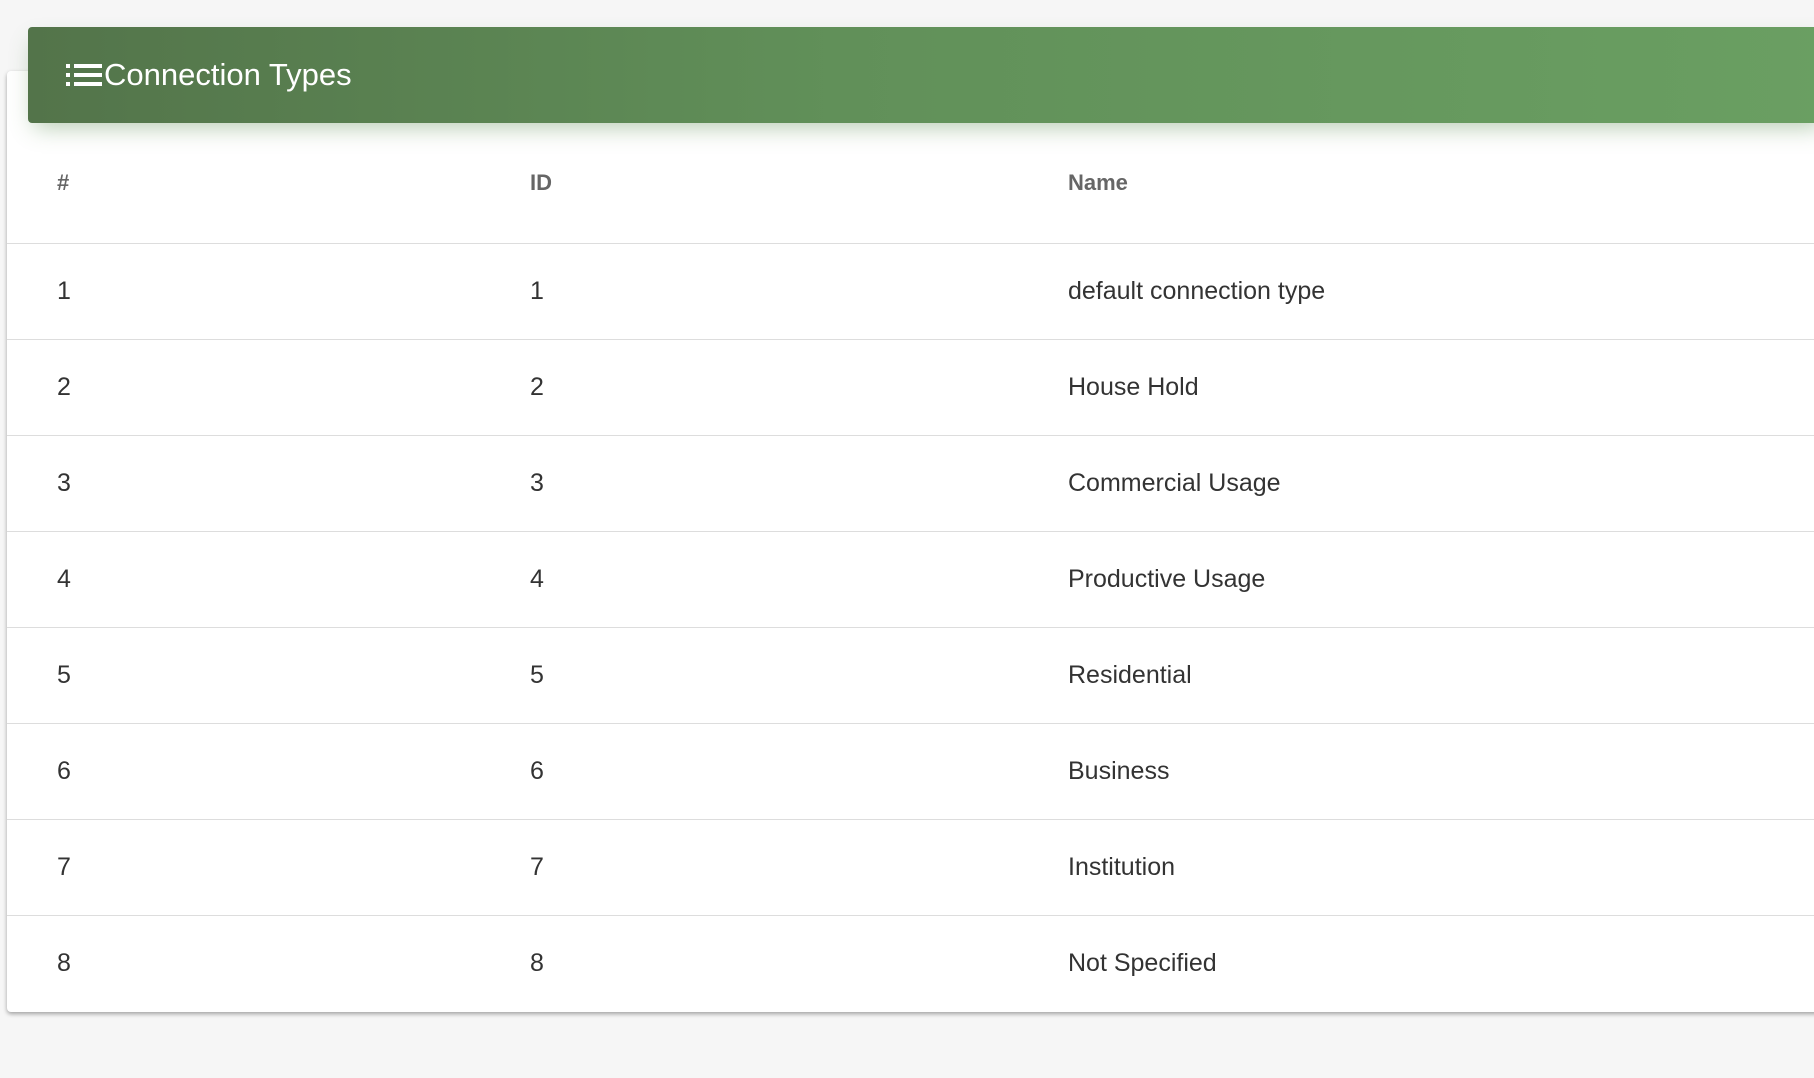  I want to click on table-row: 5 5 Residential, so click(910, 676).